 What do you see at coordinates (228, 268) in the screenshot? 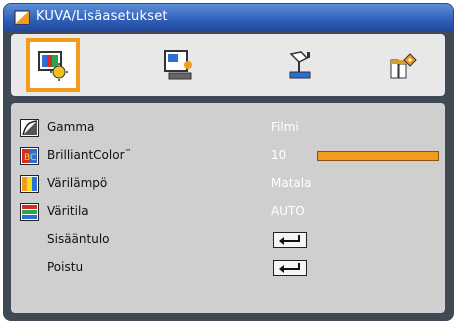
I see `menu-item-exit: Poistu` at bounding box center [228, 268].